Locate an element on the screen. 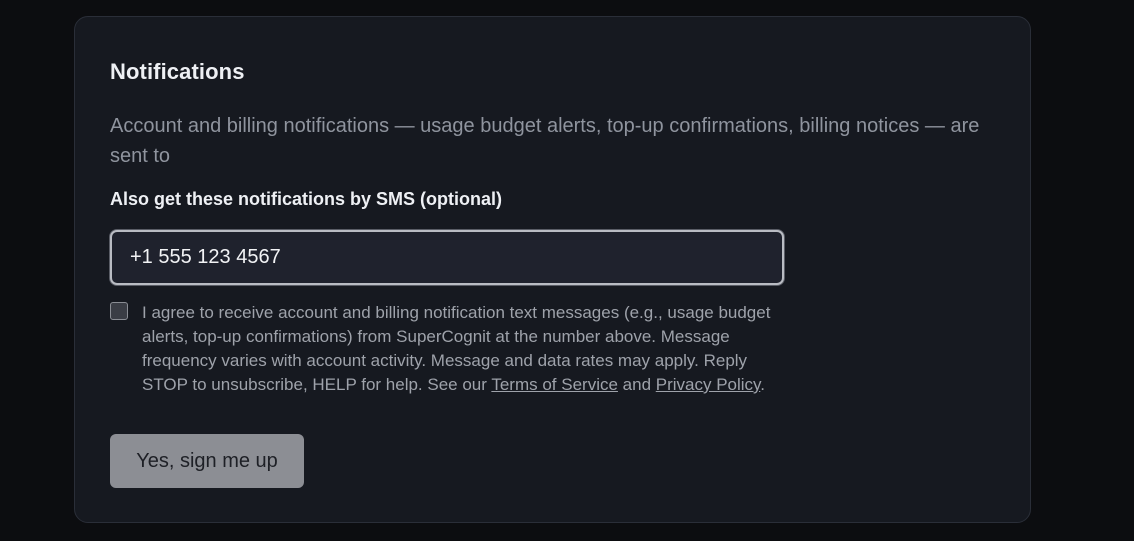  sms-consent-checkbox is located at coordinates (119, 311).